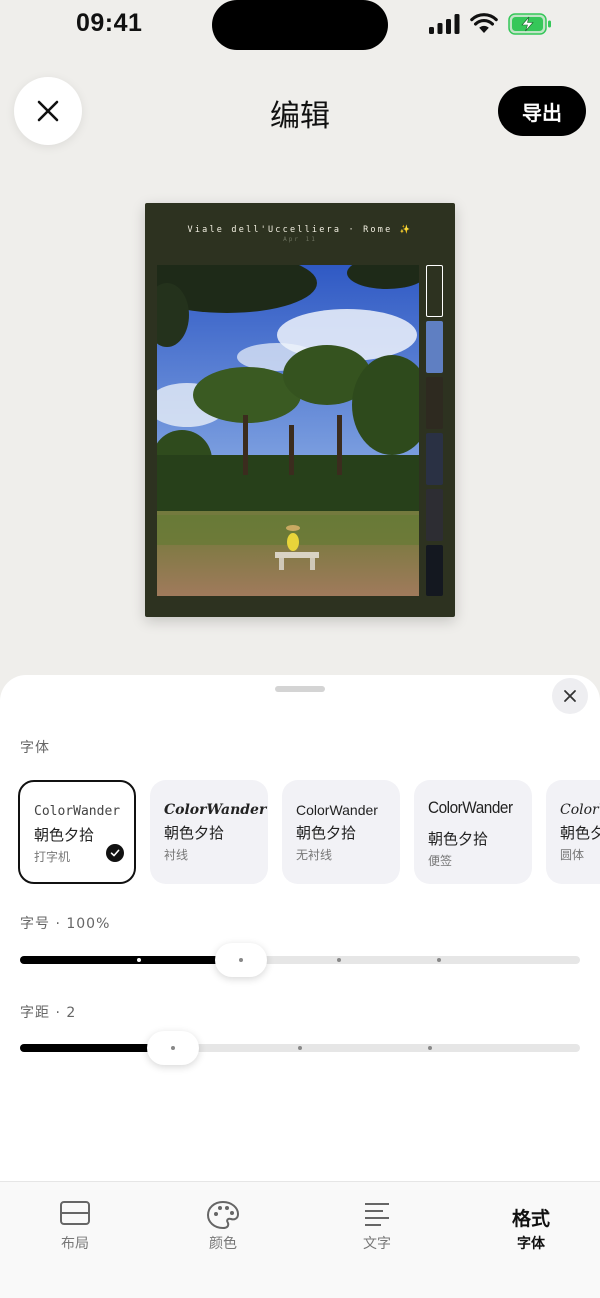 Image resolution: width=600 pixels, height=1298 pixels. What do you see at coordinates (109, 23) in the screenshot?
I see `status-time: 09:41` at bounding box center [109, 23].